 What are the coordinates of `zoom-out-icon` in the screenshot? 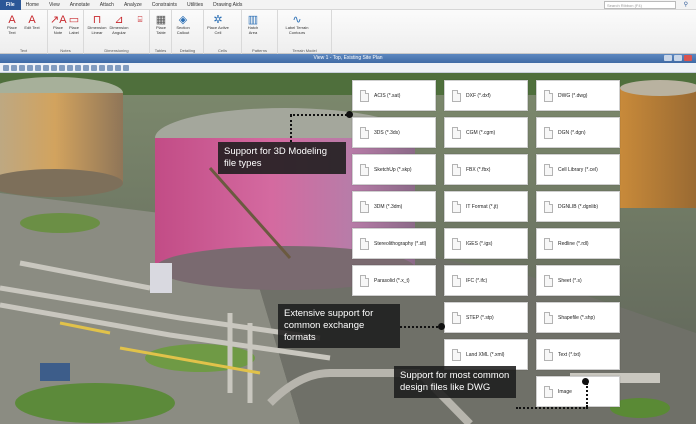 It's located at (38, 67).